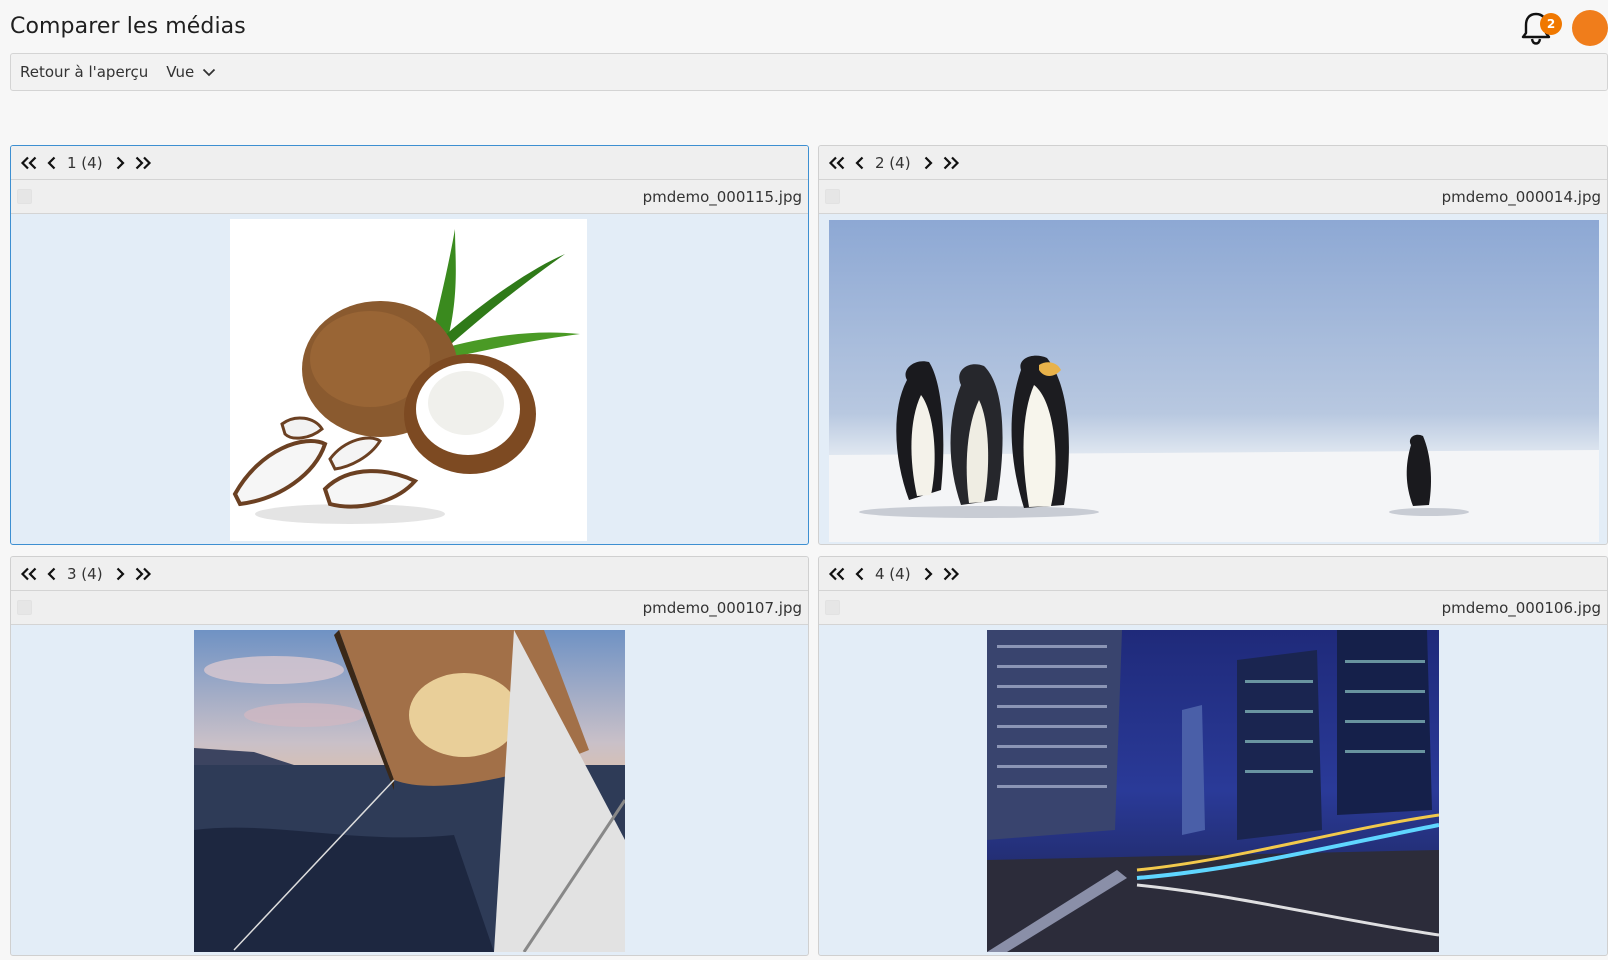 Image resolution: width=1608 pixels, height=960 pixels. I want to click on view-menu: Vue, so click(191, 72).